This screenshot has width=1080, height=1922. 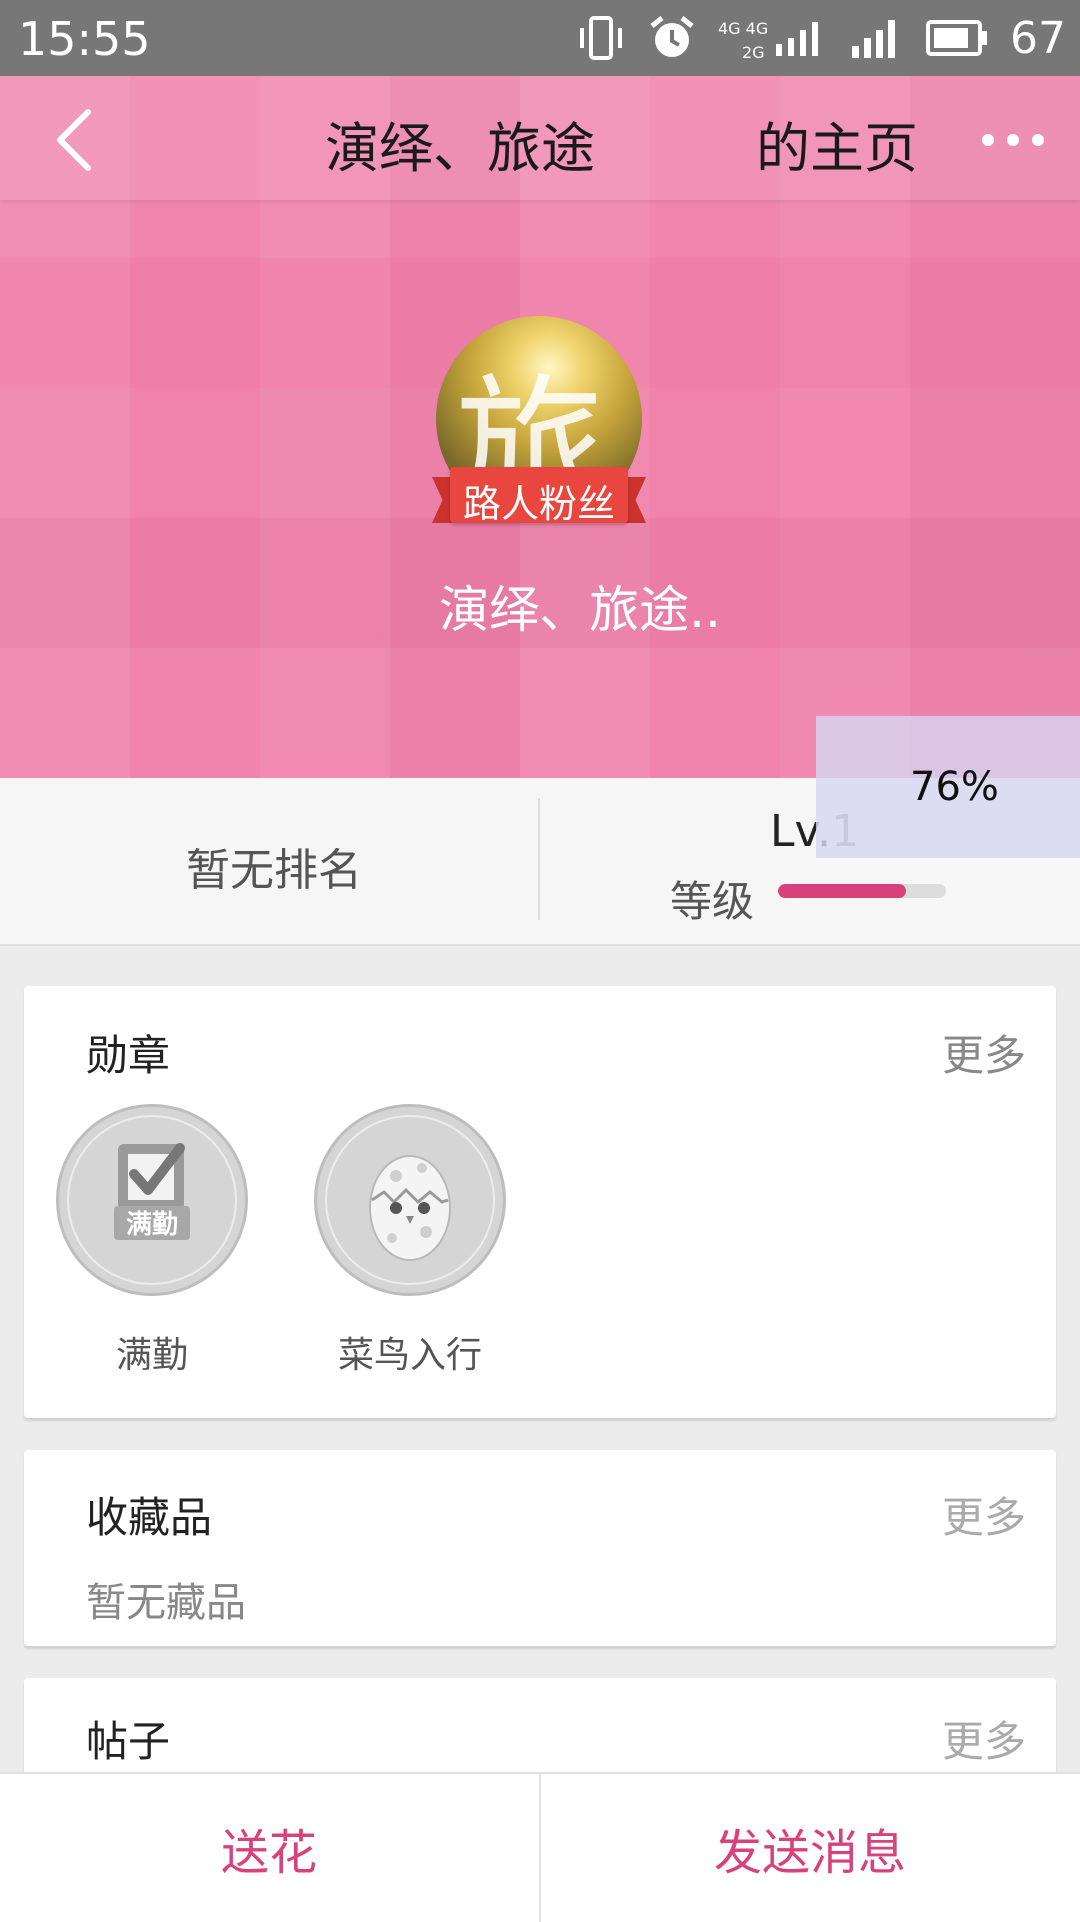 I want to click on network-type-bottom: 2G, so click(x=753, y=52).